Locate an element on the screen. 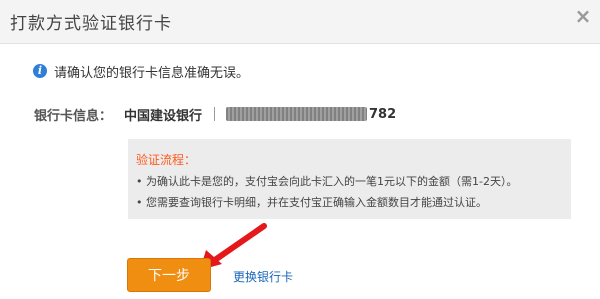 Image resolution: width=600 pixels, height=299 pixels. change-card-link: 更换银行卡 is located at coordinates (263, 276).